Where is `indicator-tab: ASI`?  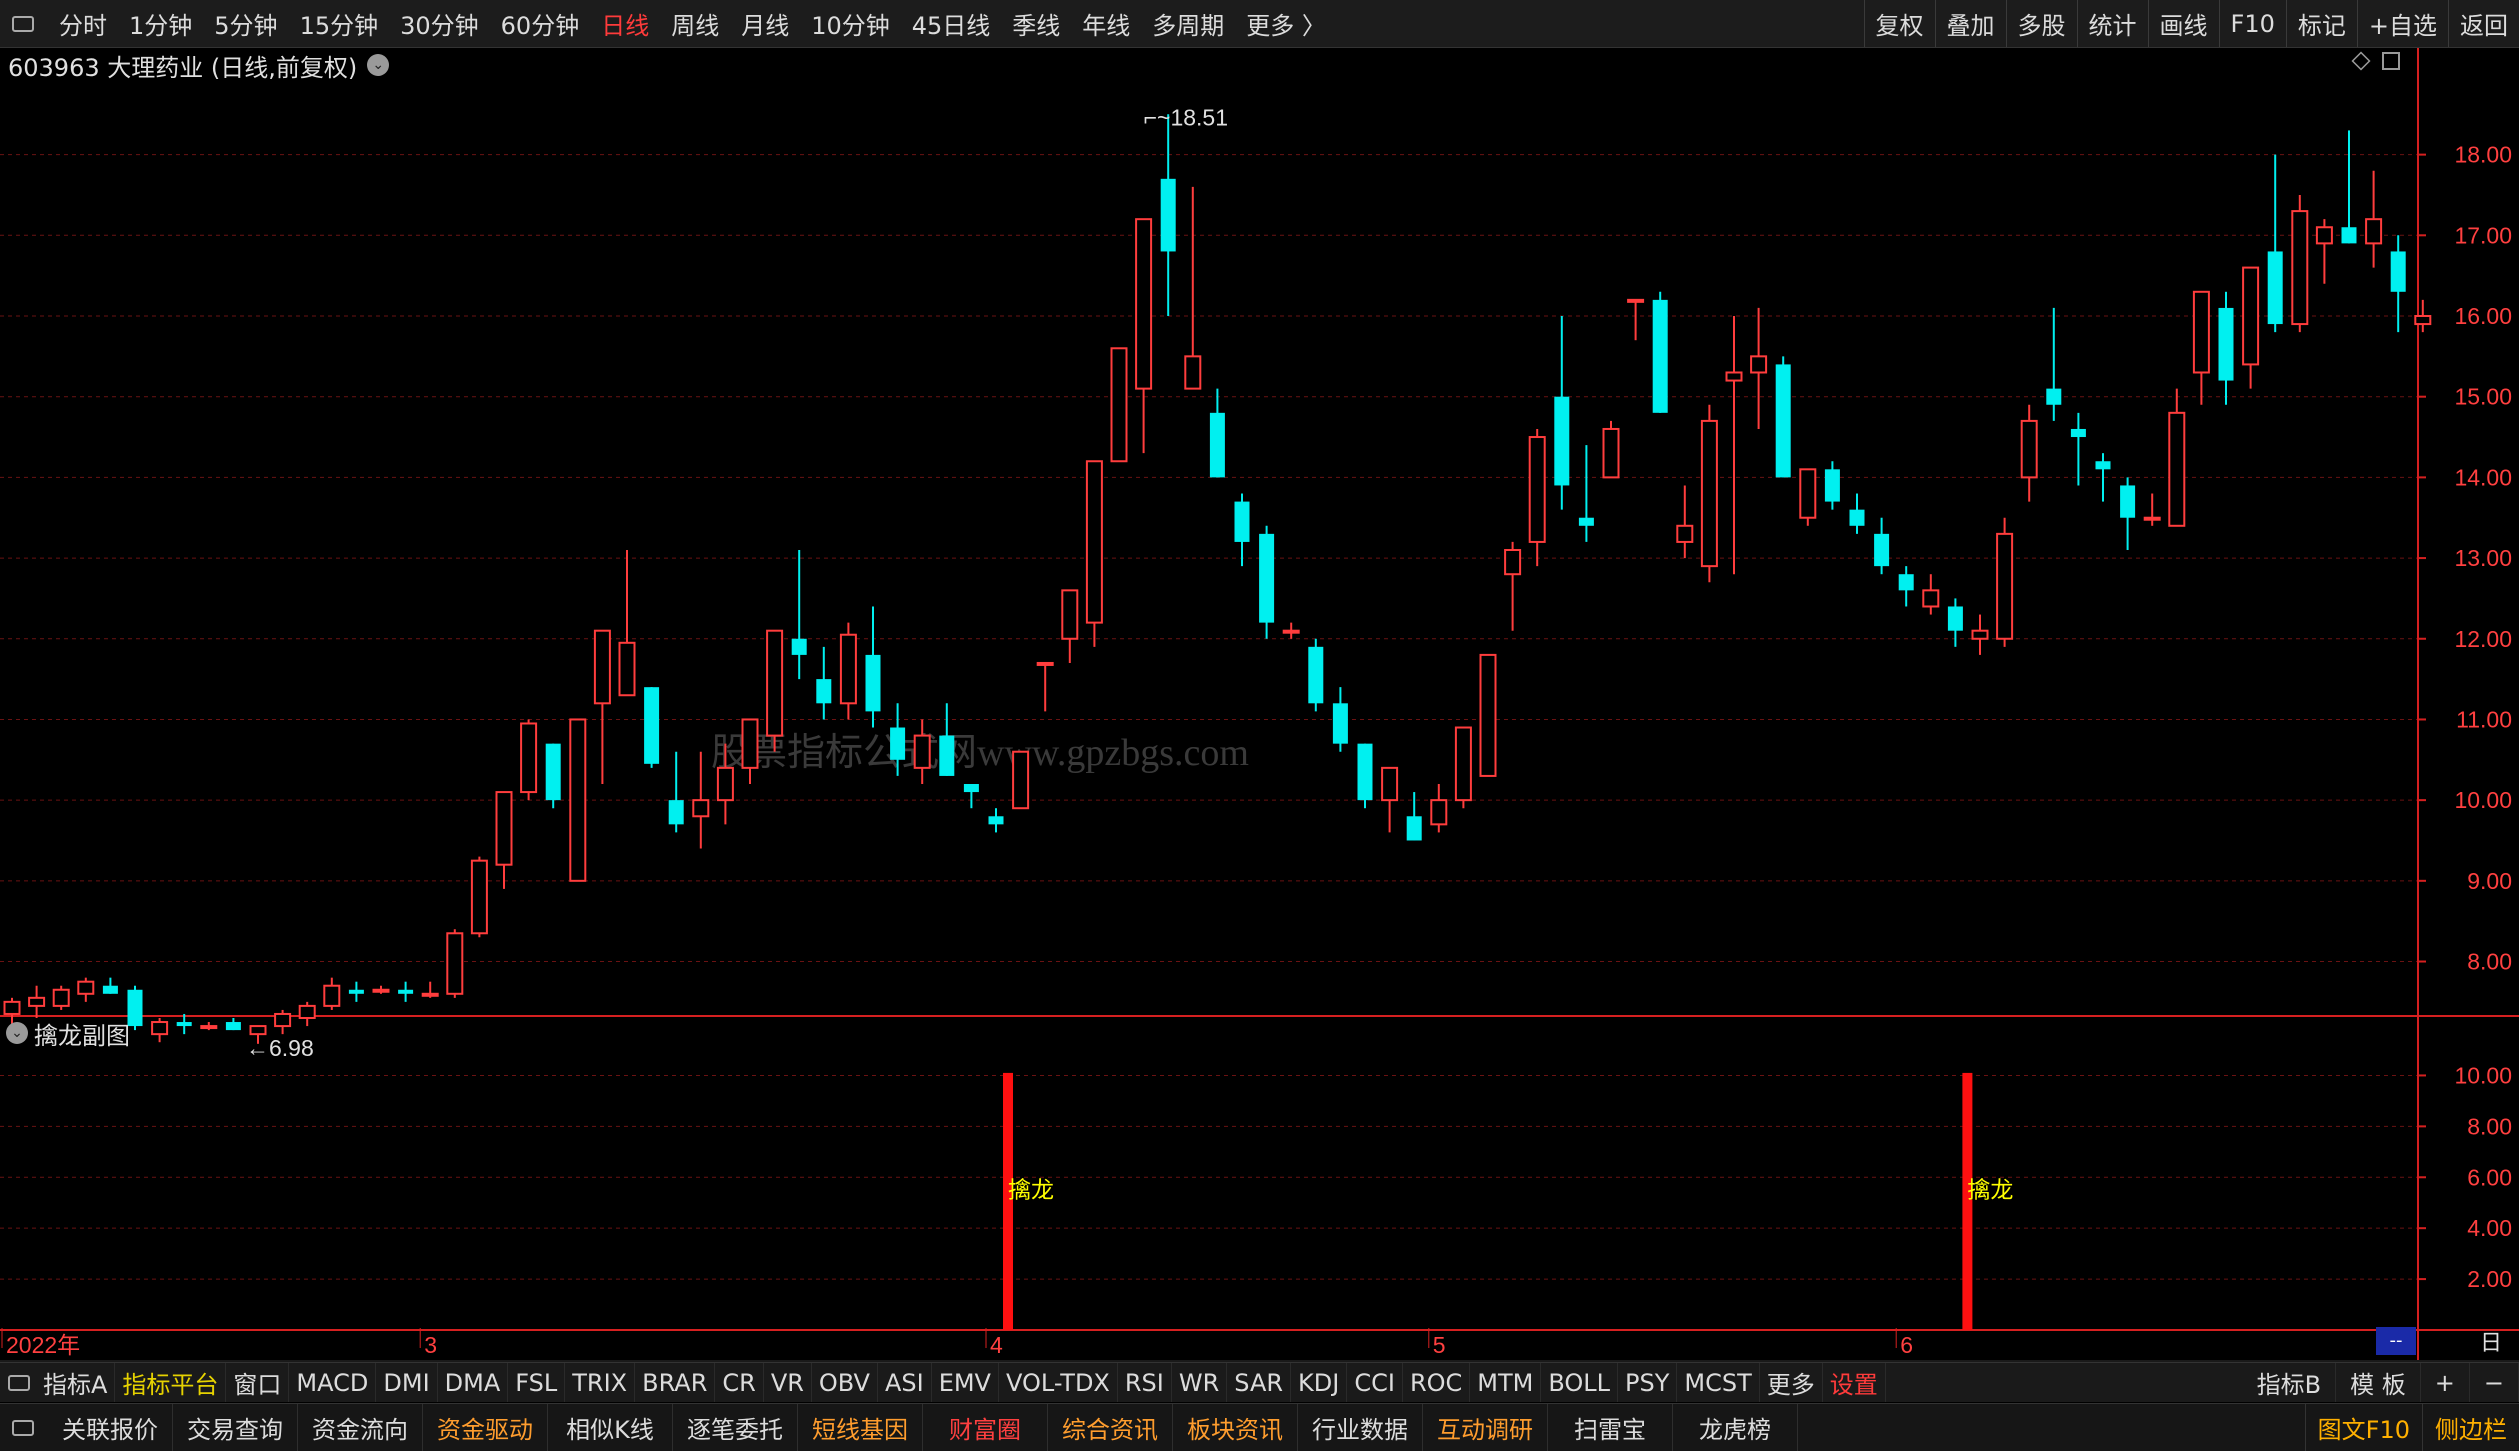 indicator-tab: ASI is located at coordinates (905, 1382).